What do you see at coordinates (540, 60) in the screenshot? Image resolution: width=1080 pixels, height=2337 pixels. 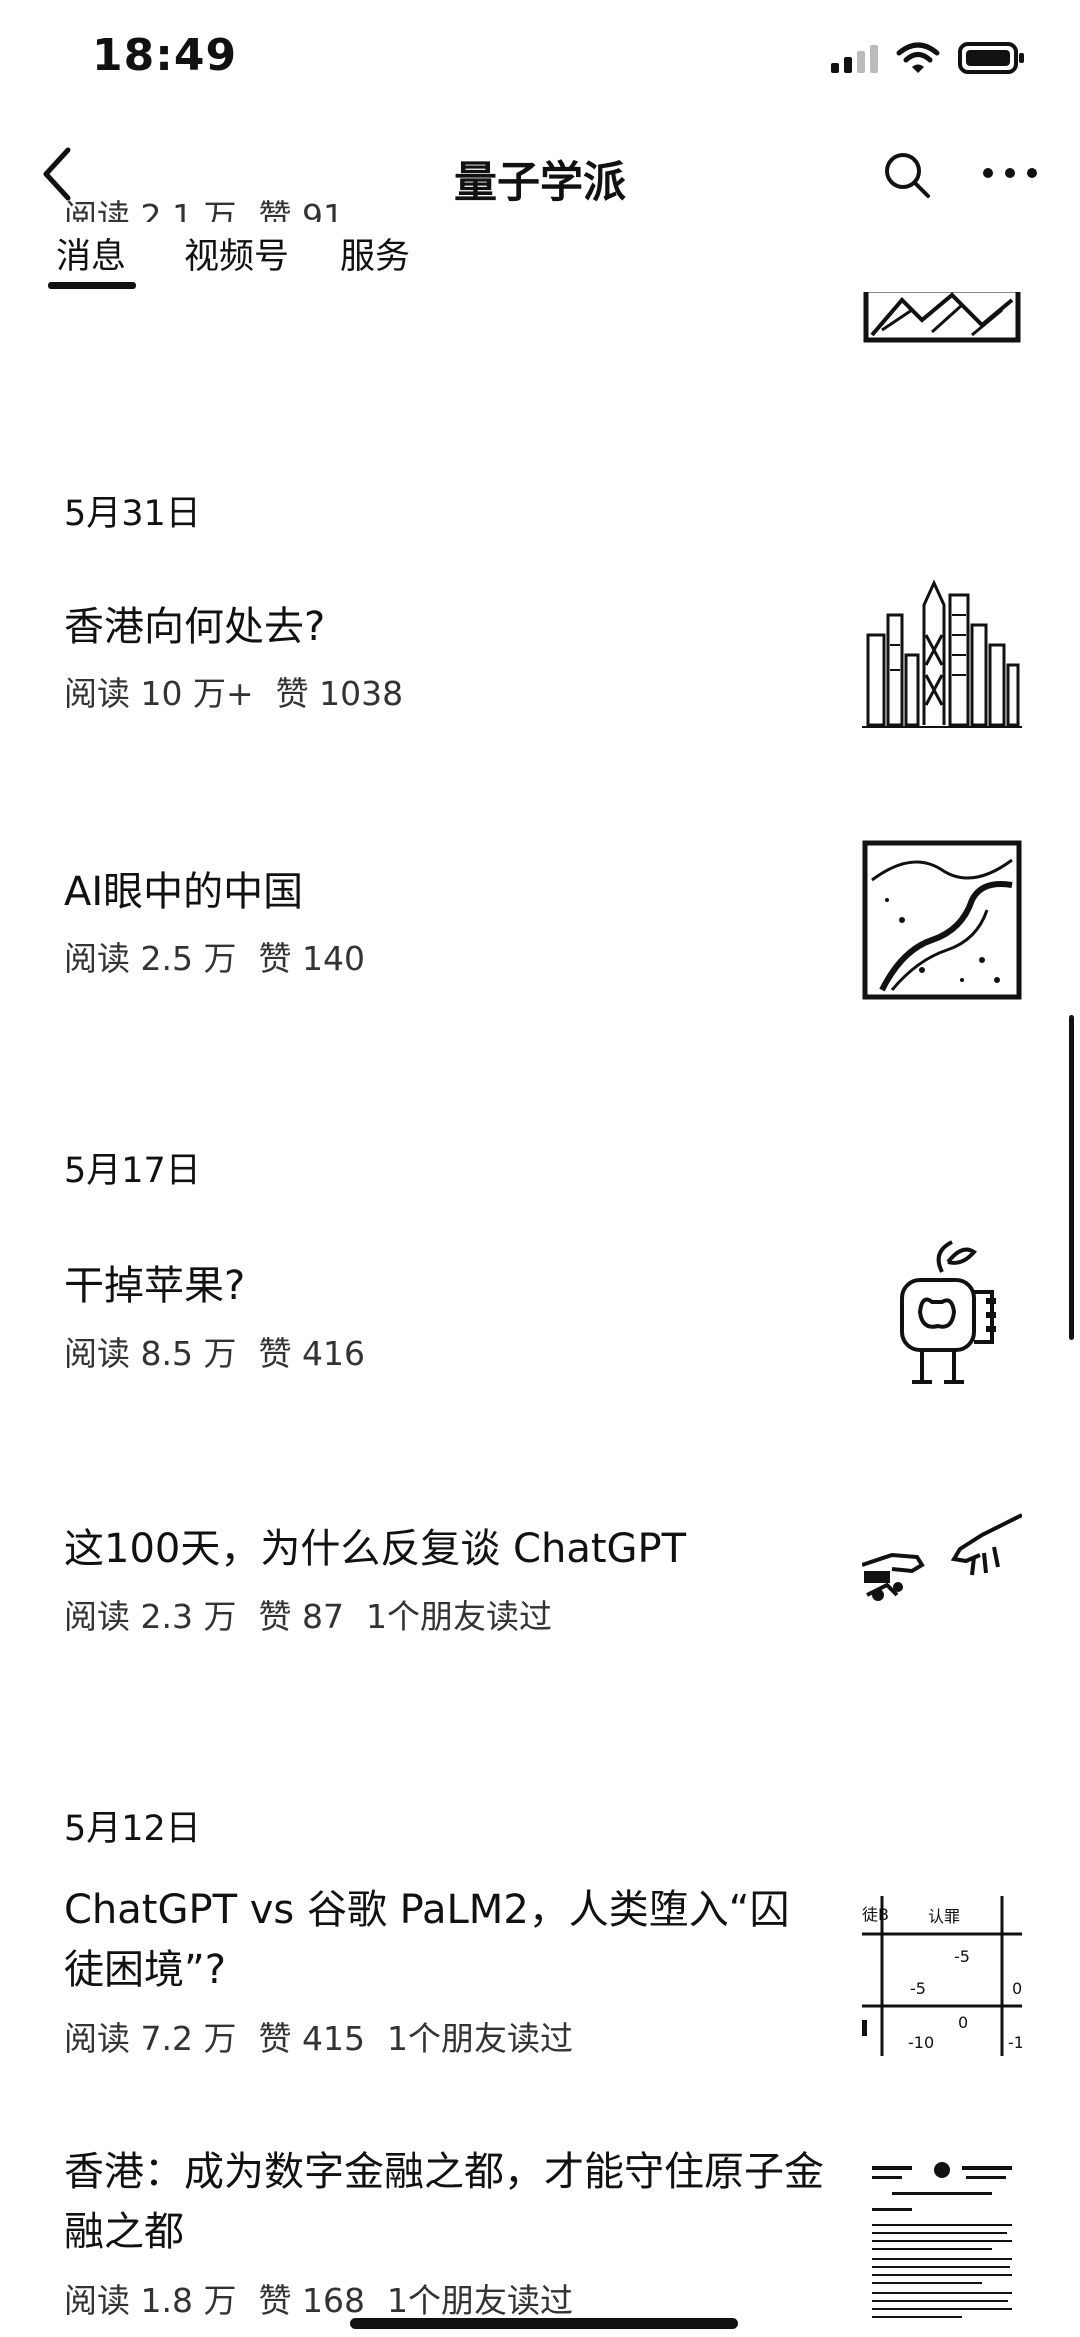 I see `status-bar: 18:49` at bounding box center [540, 60].